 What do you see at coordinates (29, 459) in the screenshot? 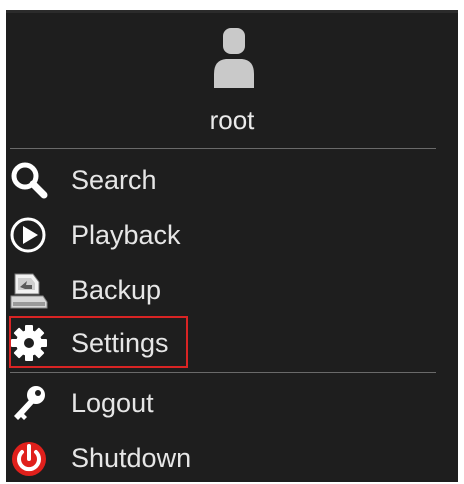
I see `power-icon` at bounding box center [29, 459].